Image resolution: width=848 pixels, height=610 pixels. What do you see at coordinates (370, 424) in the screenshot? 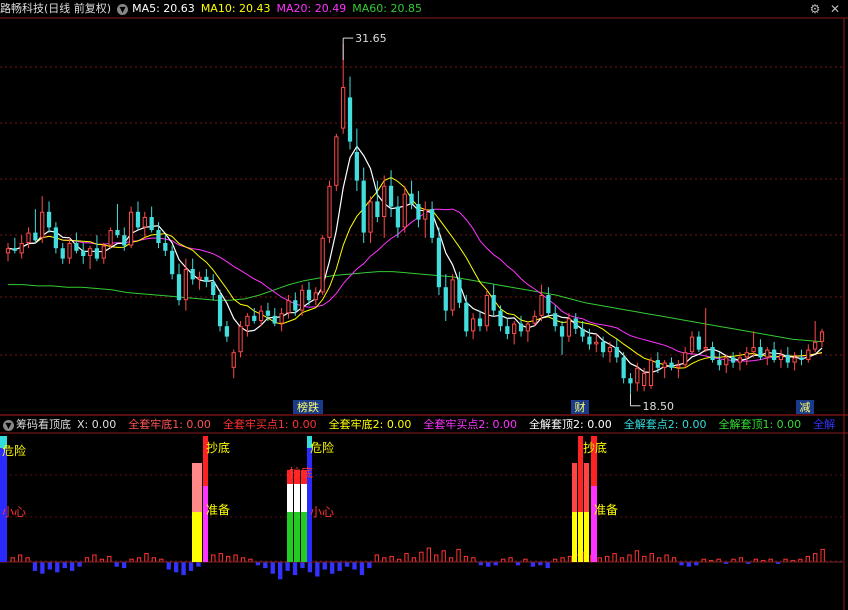
I see `indicator-value-2: 全套牢底2: 0.00` at bounding box center [370, 424].